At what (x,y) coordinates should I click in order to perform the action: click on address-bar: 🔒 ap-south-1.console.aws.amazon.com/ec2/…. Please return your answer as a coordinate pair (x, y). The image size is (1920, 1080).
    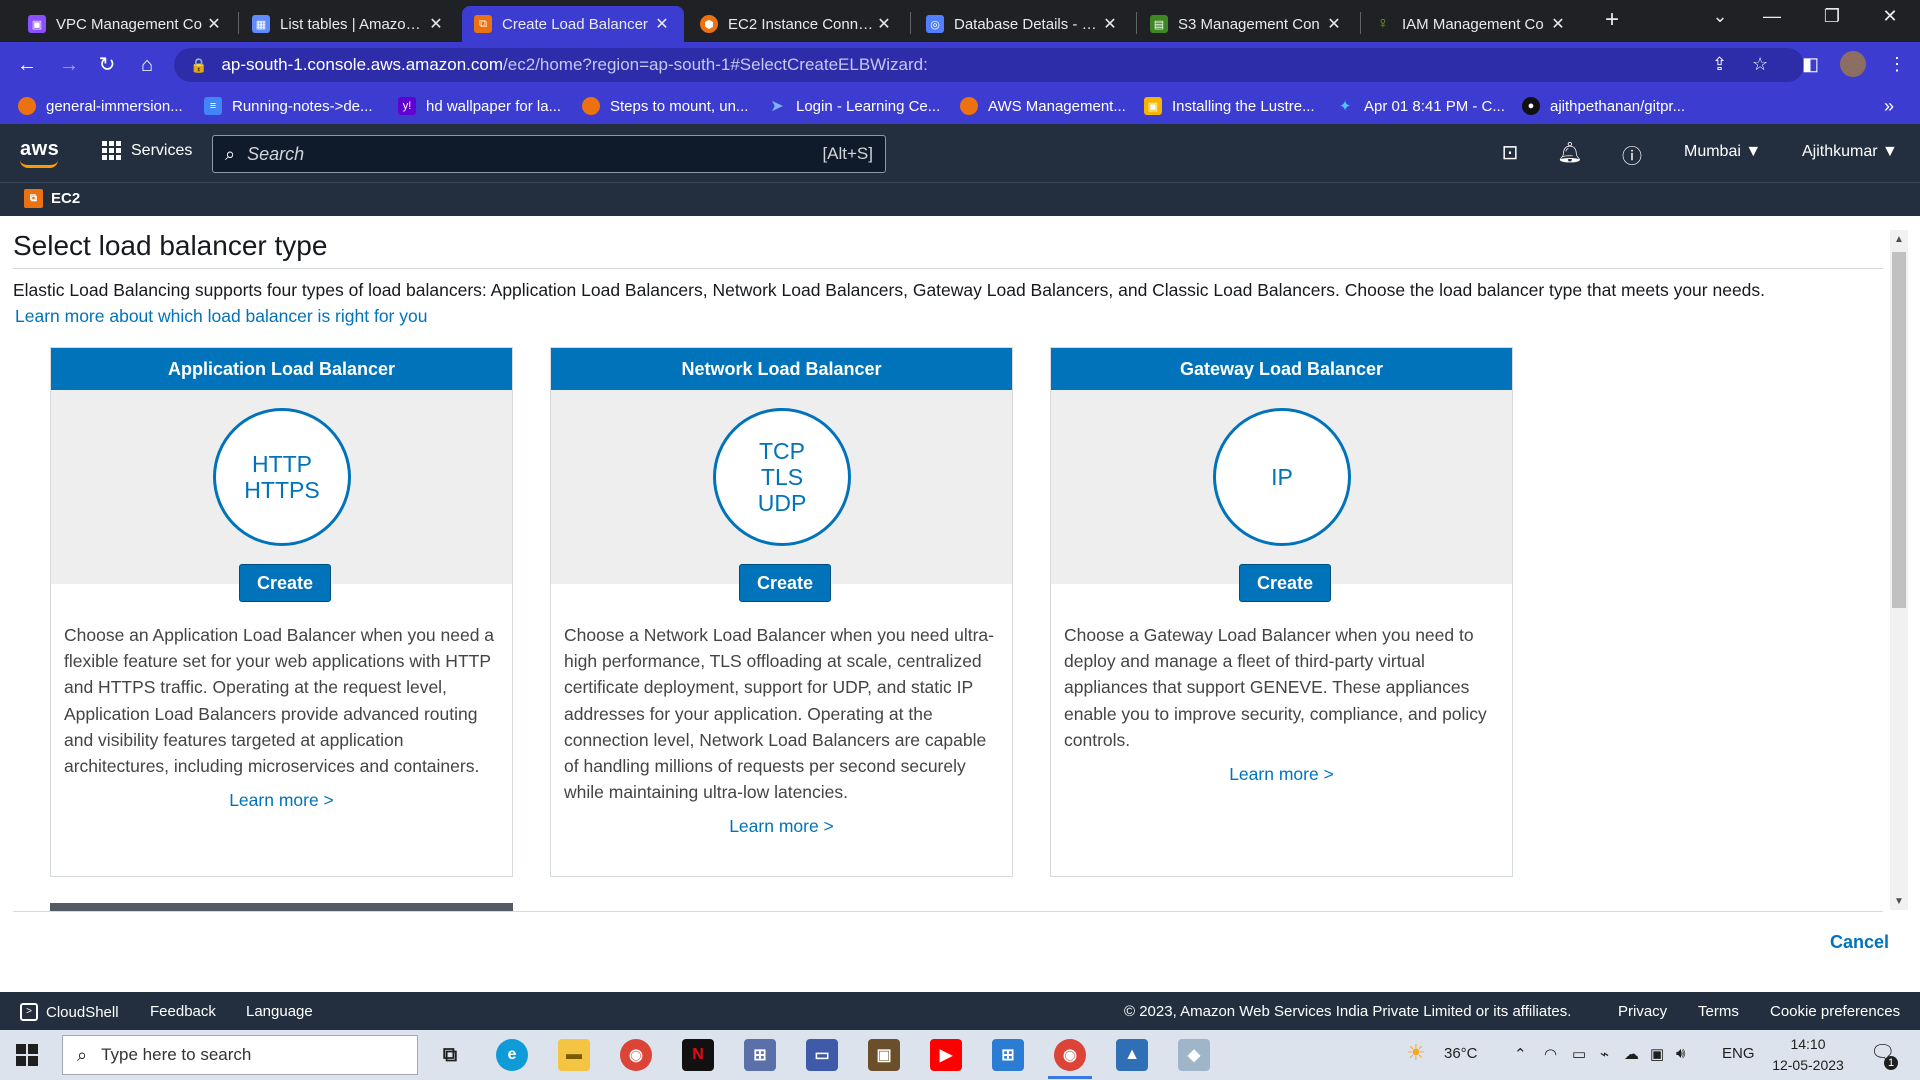
    Looking at the image, I should click on (989, 65).